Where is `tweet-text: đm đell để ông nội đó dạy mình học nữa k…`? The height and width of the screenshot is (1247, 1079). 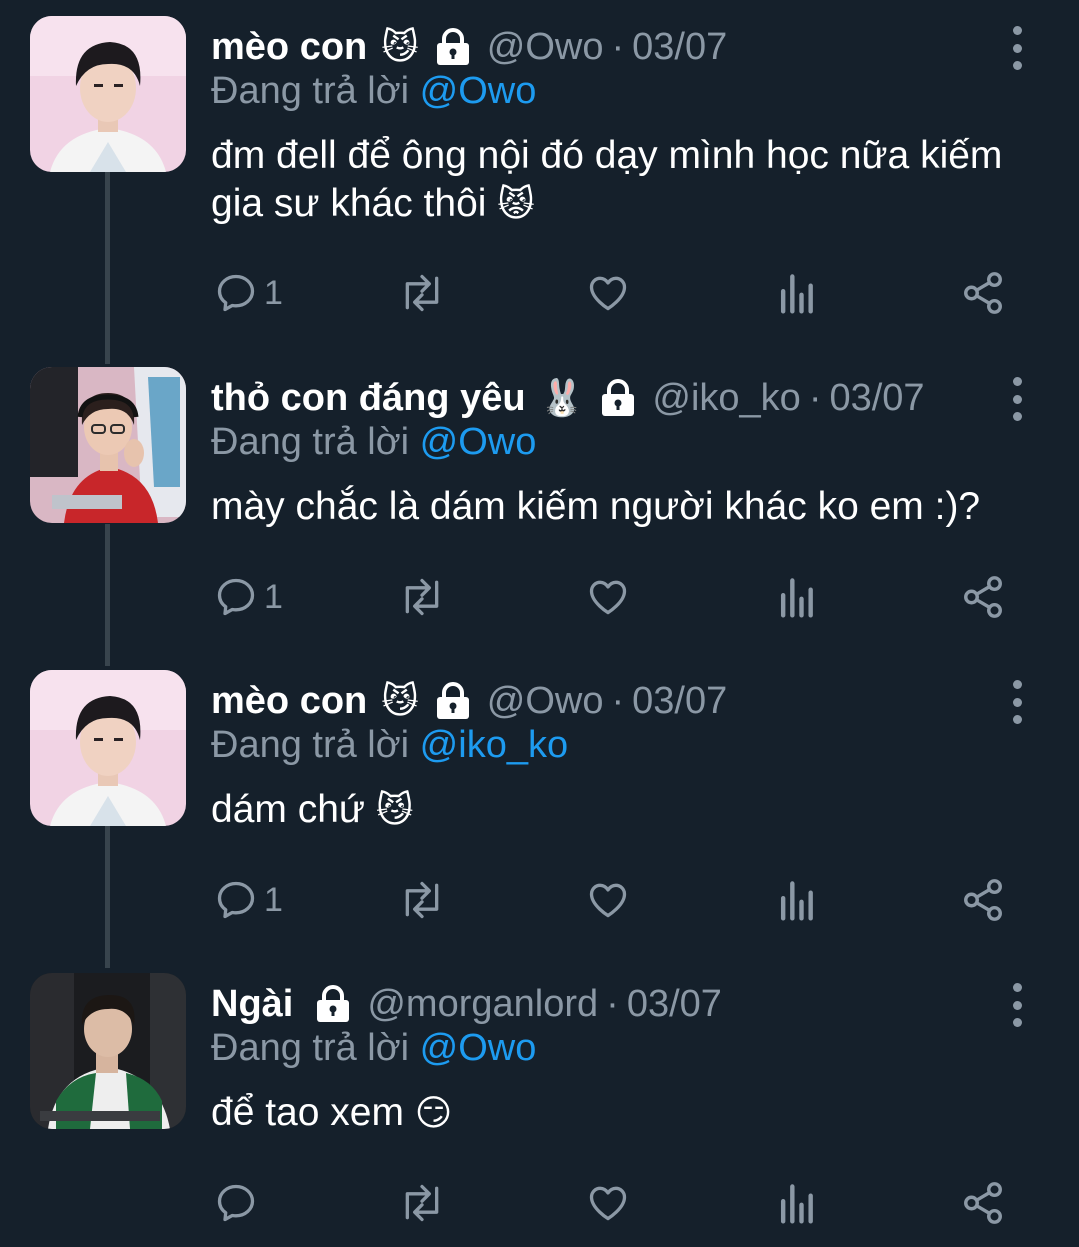
tweet-text: đm đell để ông nội đó dạy mình học nữa k… is located at coordinates (631, 180).